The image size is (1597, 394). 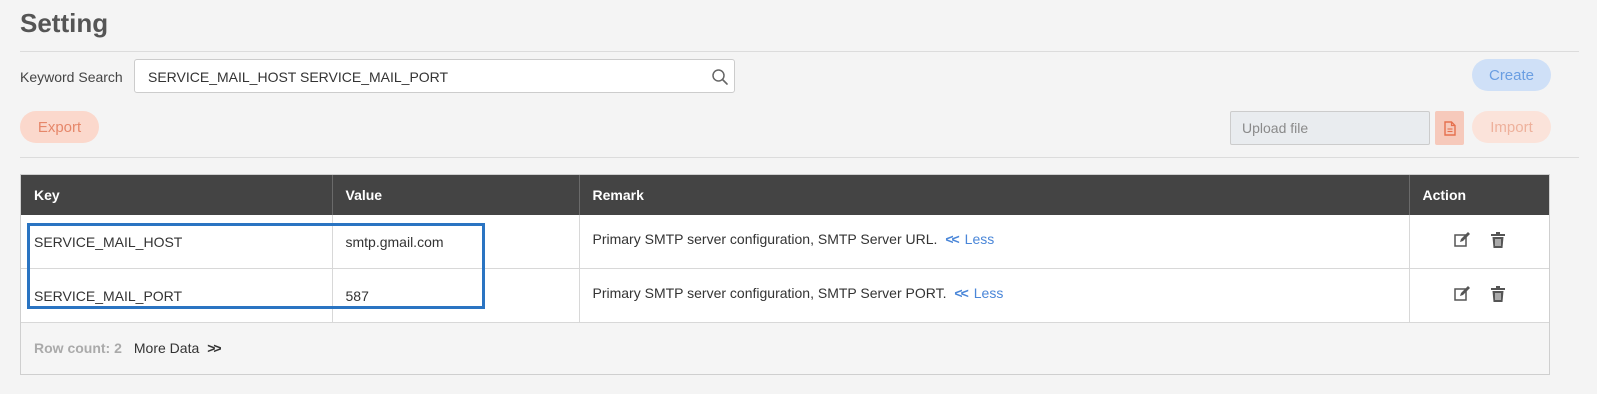 I want to click on search-label: Keyword Search, so click(x=71, y=77).